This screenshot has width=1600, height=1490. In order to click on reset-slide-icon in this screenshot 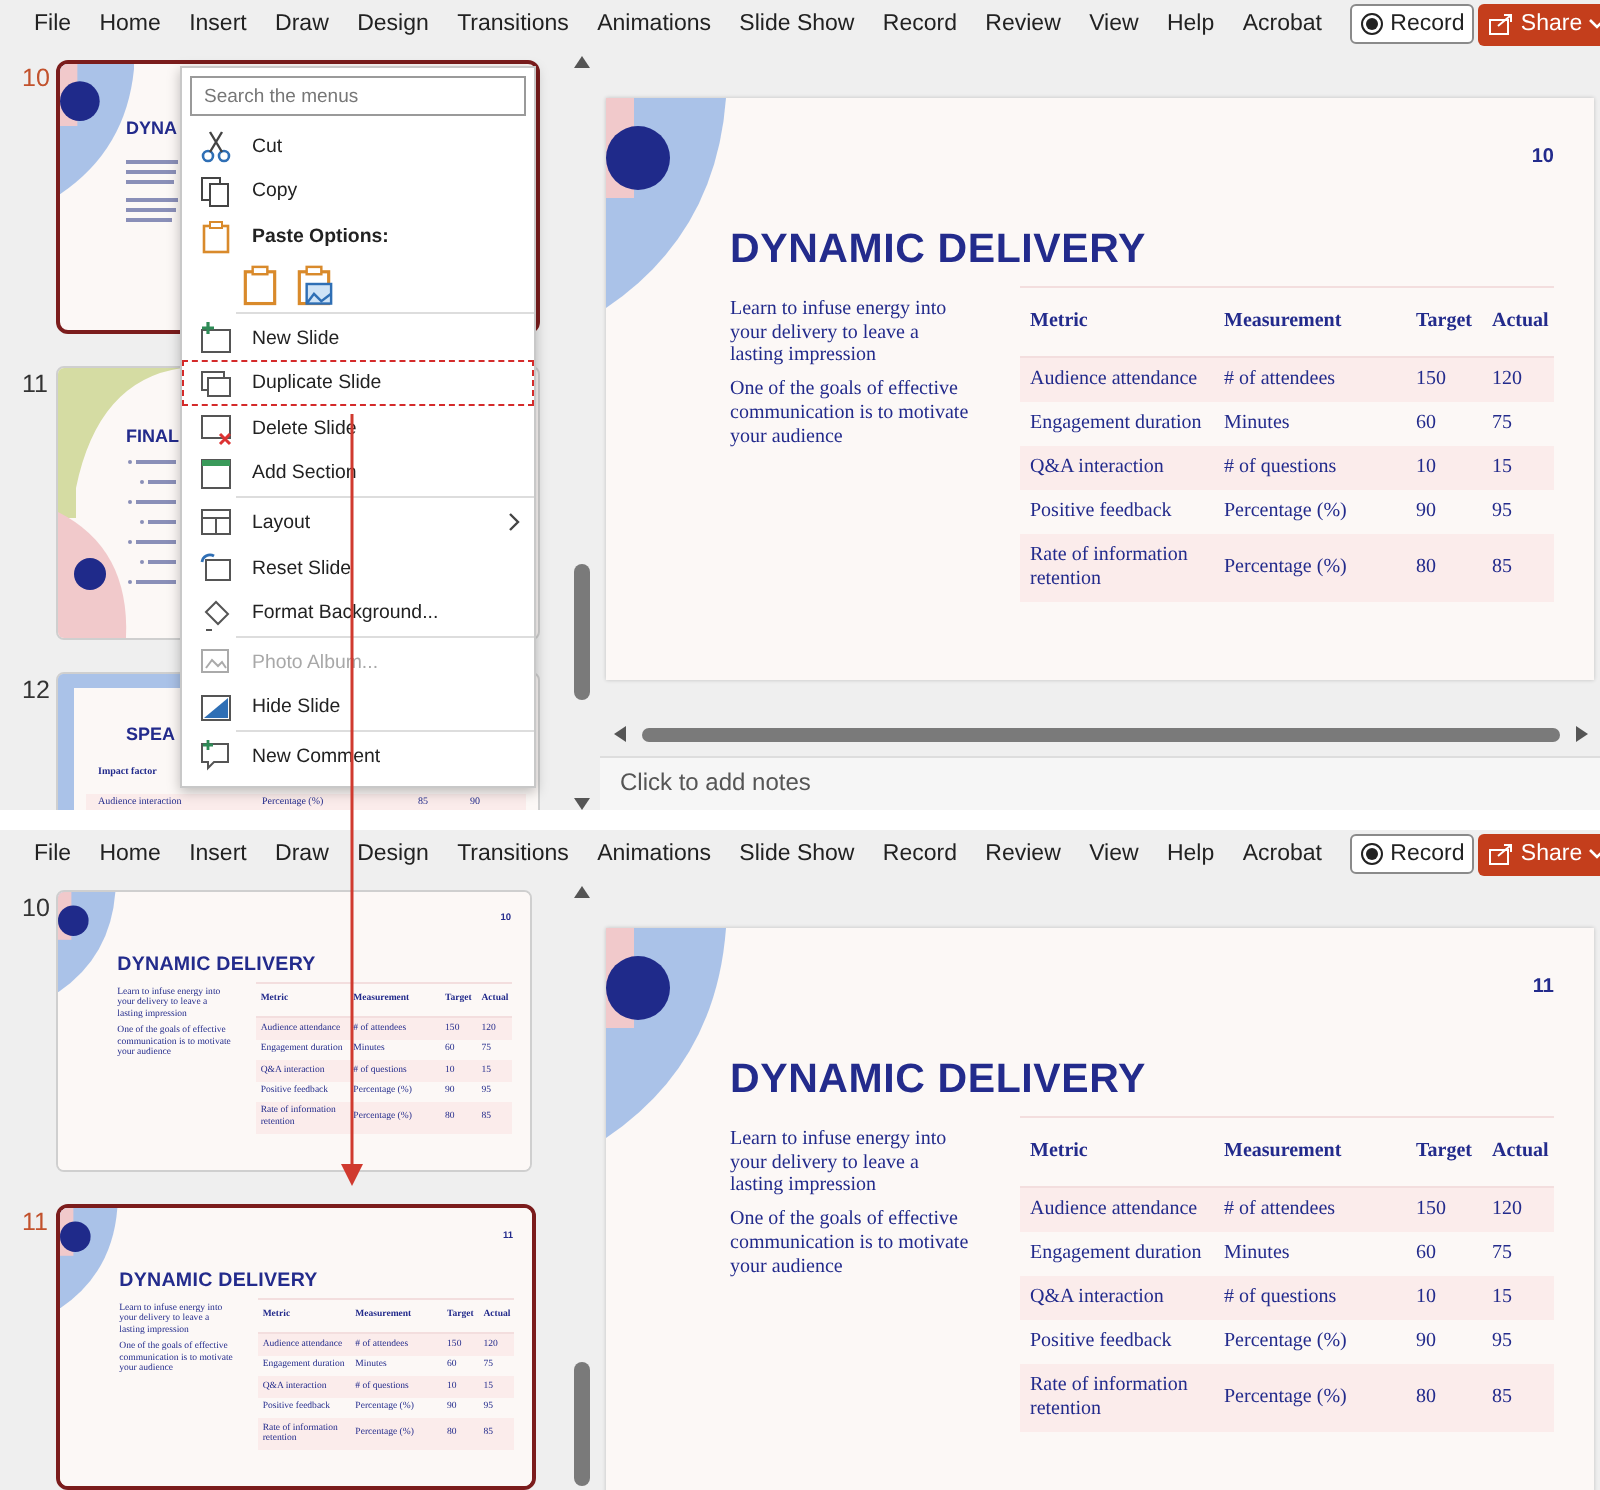, I will do `click(216, 568)`.